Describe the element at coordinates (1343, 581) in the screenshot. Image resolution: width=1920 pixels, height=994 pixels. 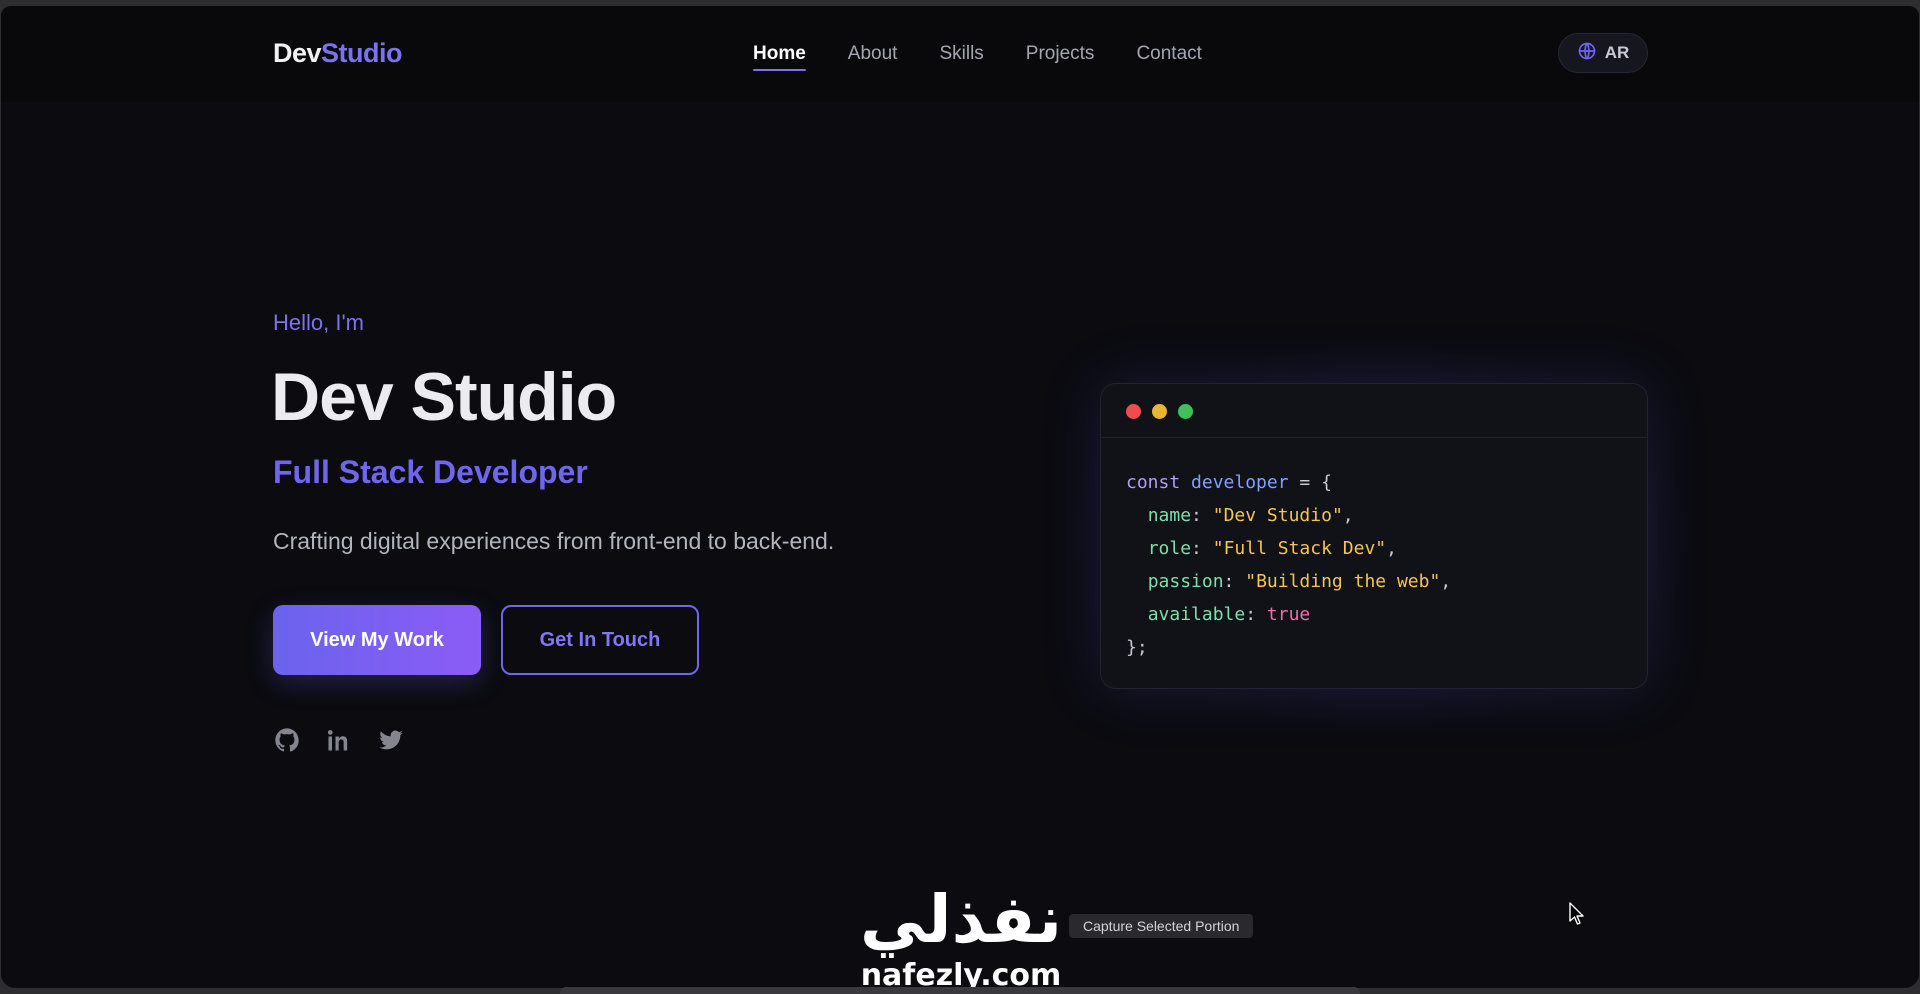
I see `code-string: "Building the web"` at that location.